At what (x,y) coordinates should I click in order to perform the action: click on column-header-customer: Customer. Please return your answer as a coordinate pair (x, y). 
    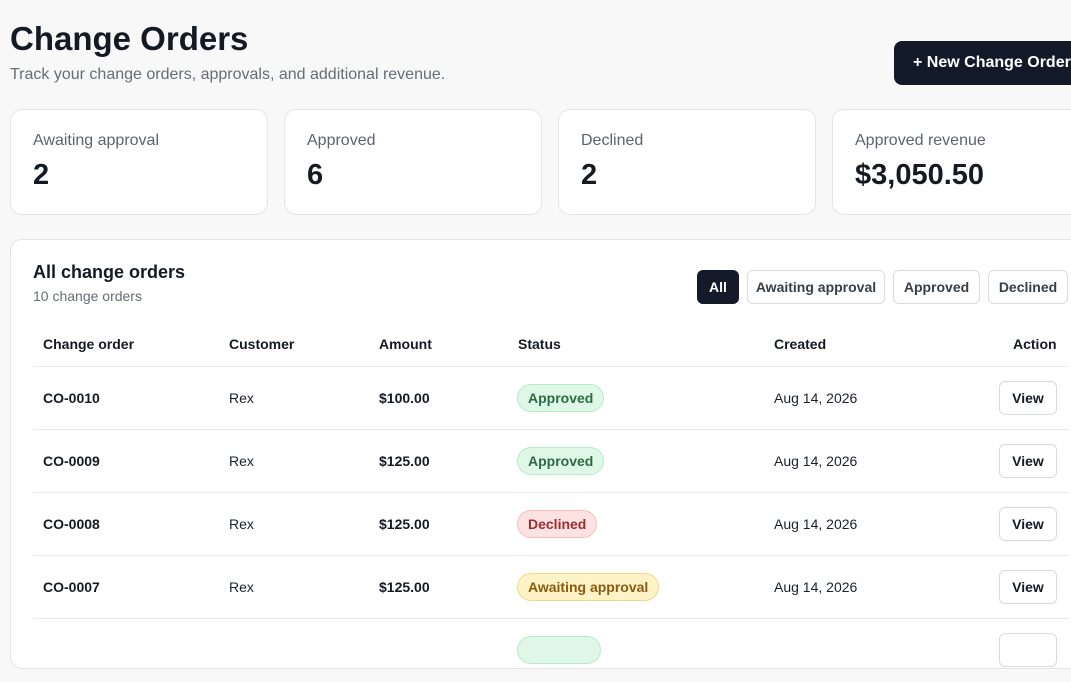
    Looking at the image, I should click on (262, 344).